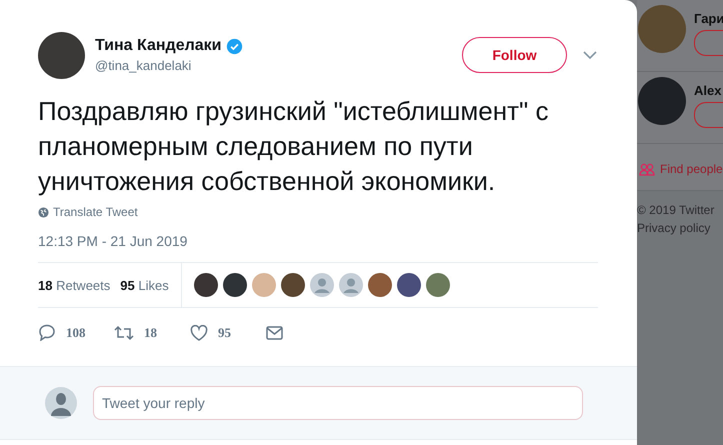  Describe the element at coordinates (278, 65) in the screenshot. I see `user-handle: @tina_kandelaki` at that location.